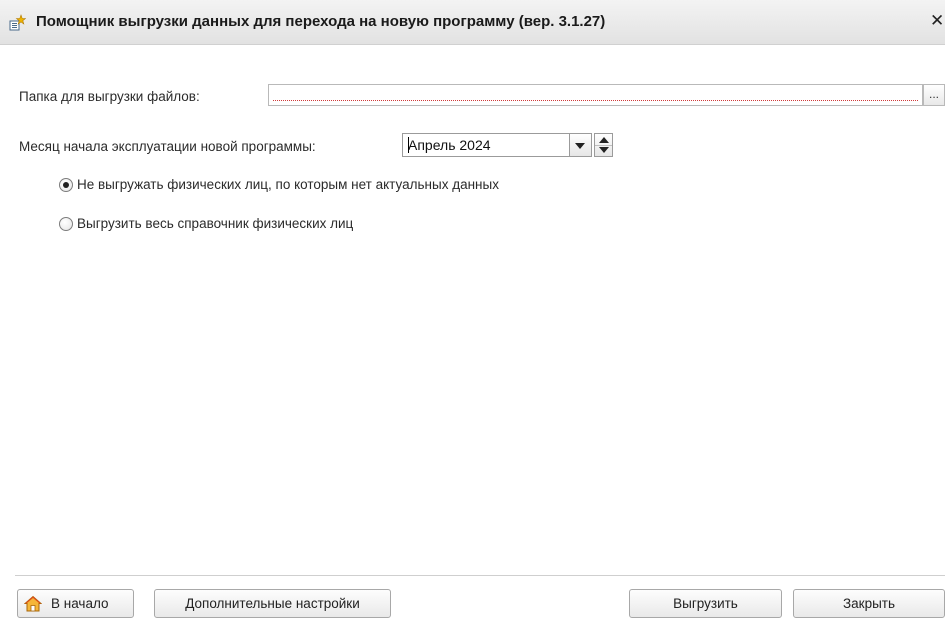 The image size is (945, 637). What do you see at coordinates (17, 23) in the screenshot?
I see `export-wizard-icon` at bounding box center [17, 23].